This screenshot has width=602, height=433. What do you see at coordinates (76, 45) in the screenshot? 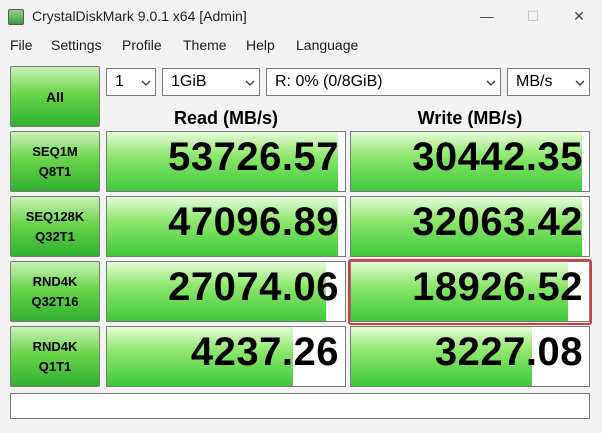
I see `menu-settings: Settings` at bounding box center [76, 45].